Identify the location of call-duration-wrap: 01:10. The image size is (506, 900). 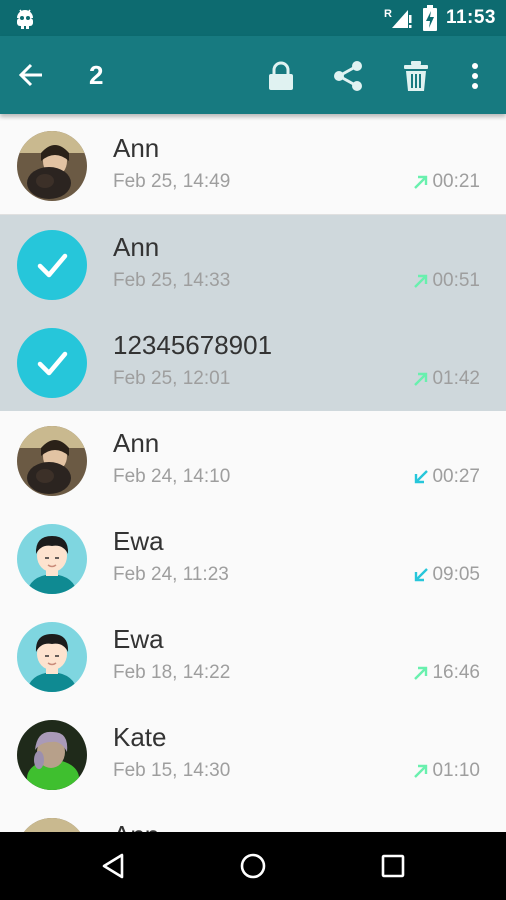
(446, 771).